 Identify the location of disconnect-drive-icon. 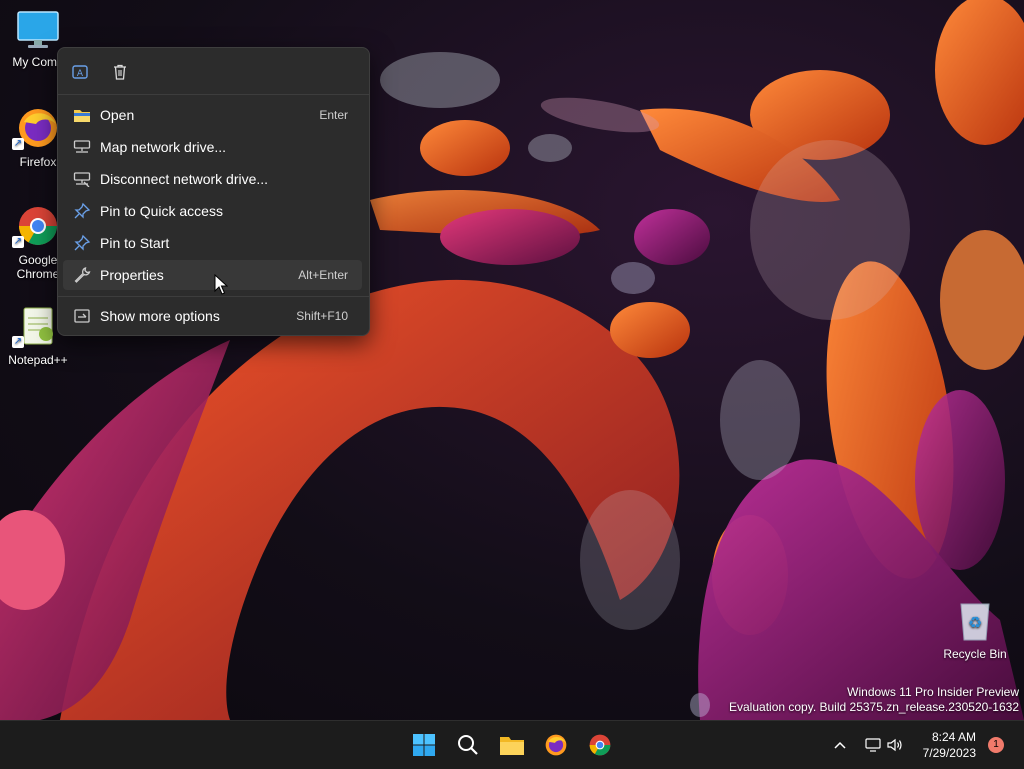
(82, 179).